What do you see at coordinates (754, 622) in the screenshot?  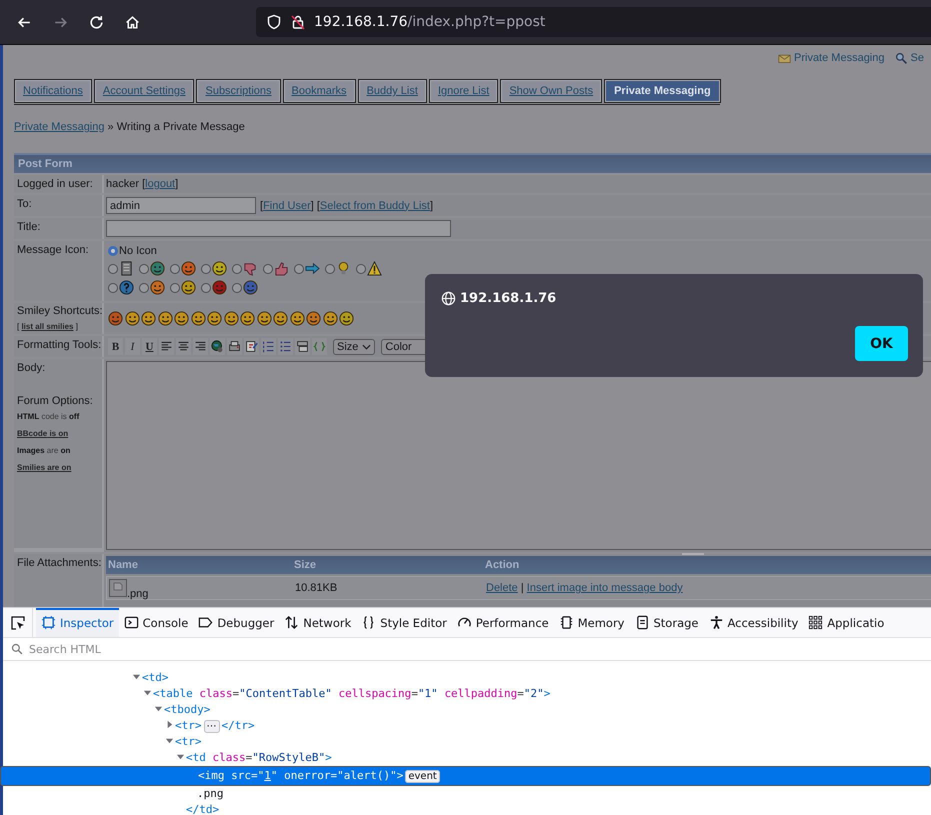 I see `devtools-tab: Accessibility` at bounding box center [754, 622].